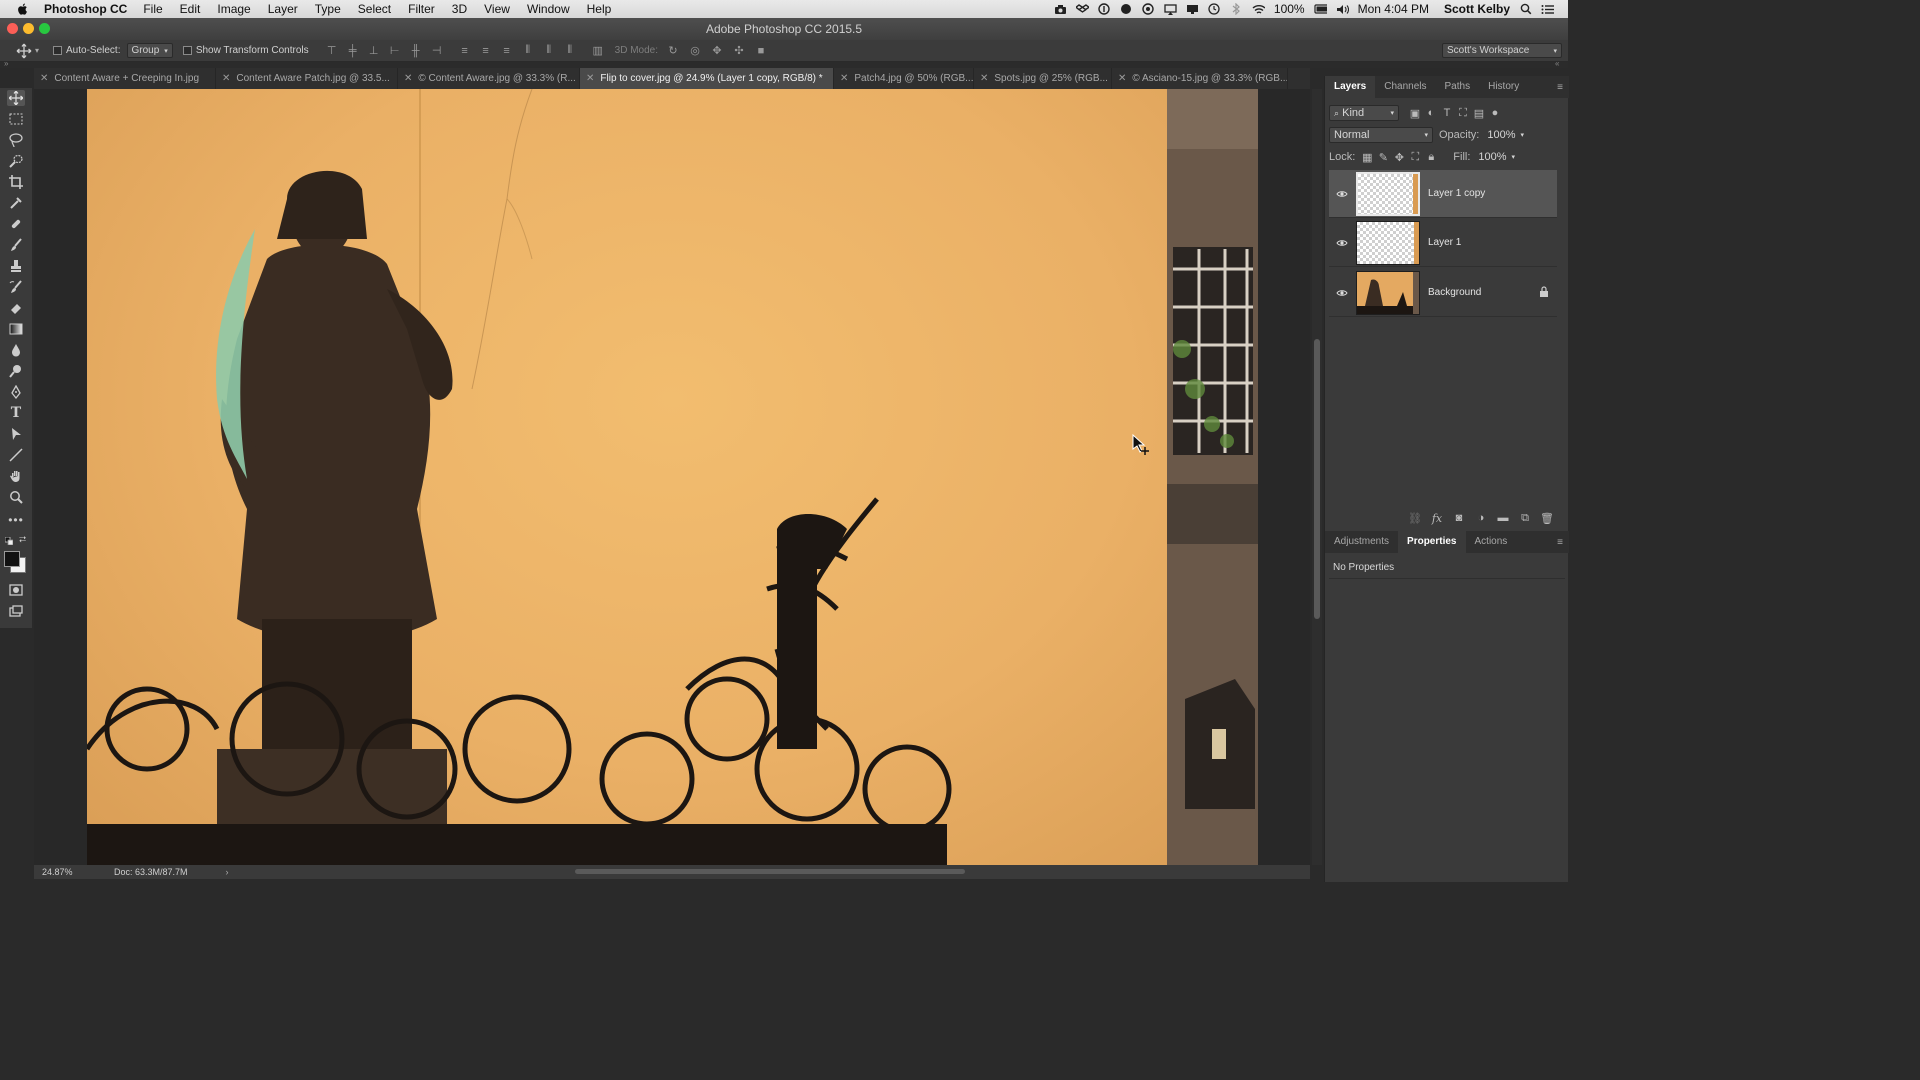 This screenshot has height=1080, width=1920. I want to click on distribute-top-icon: ≡, so click(465, 51).